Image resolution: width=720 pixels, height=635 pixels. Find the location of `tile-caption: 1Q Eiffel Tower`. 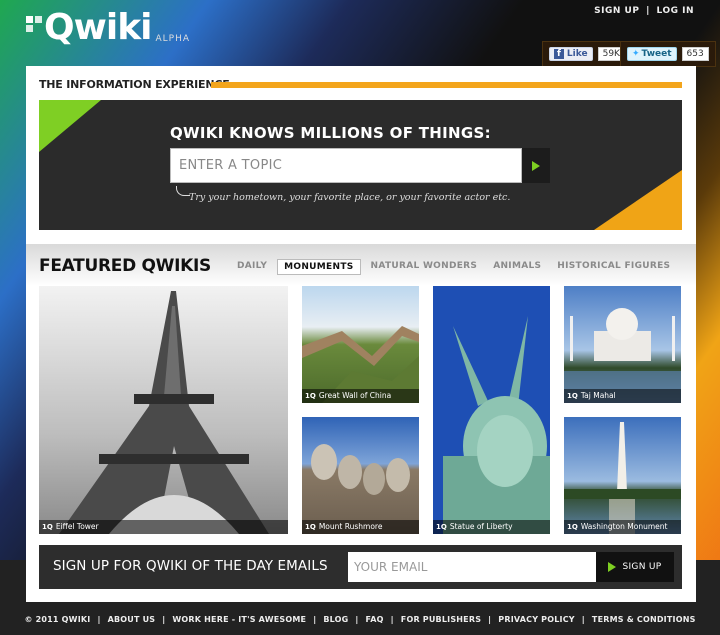

tile-caption: 1Q Eiffel Tower is located at coordinates (163, 527).